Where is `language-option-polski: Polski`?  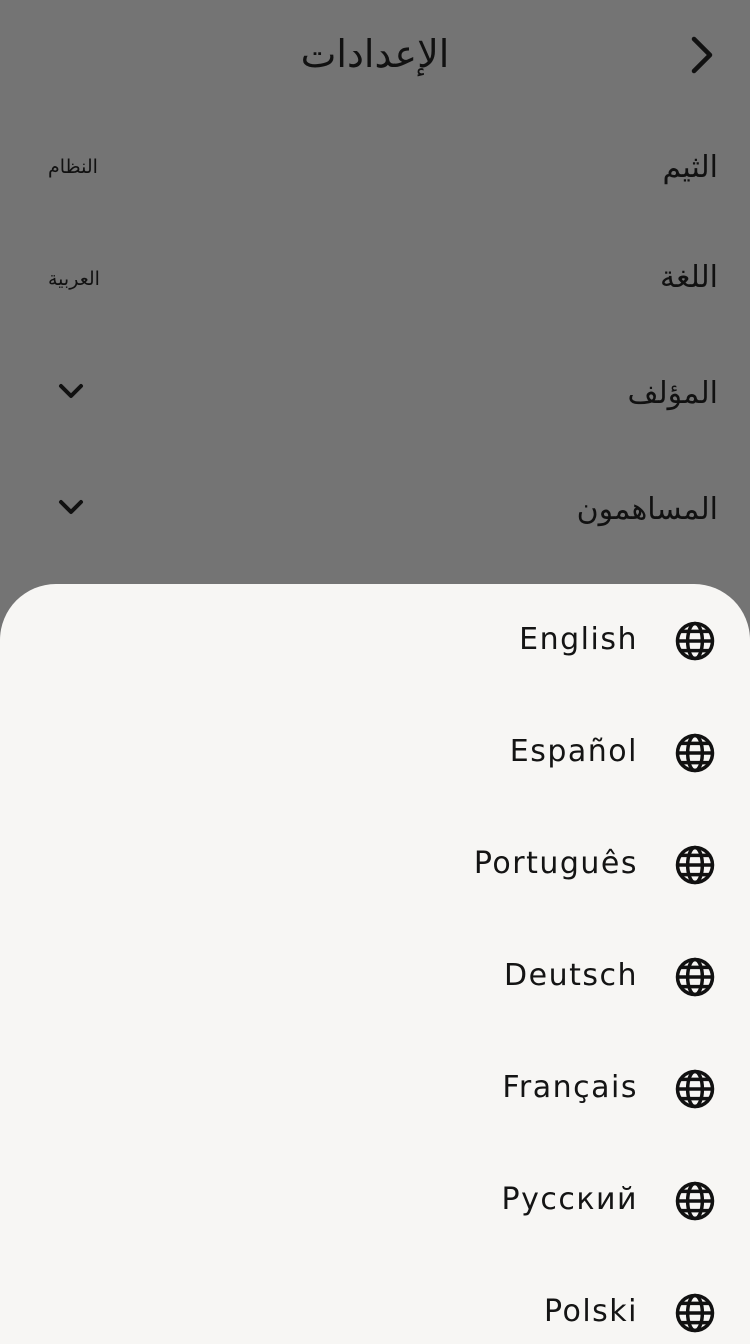 language-option-polski: Polski is located at coordinates (375, 1300).